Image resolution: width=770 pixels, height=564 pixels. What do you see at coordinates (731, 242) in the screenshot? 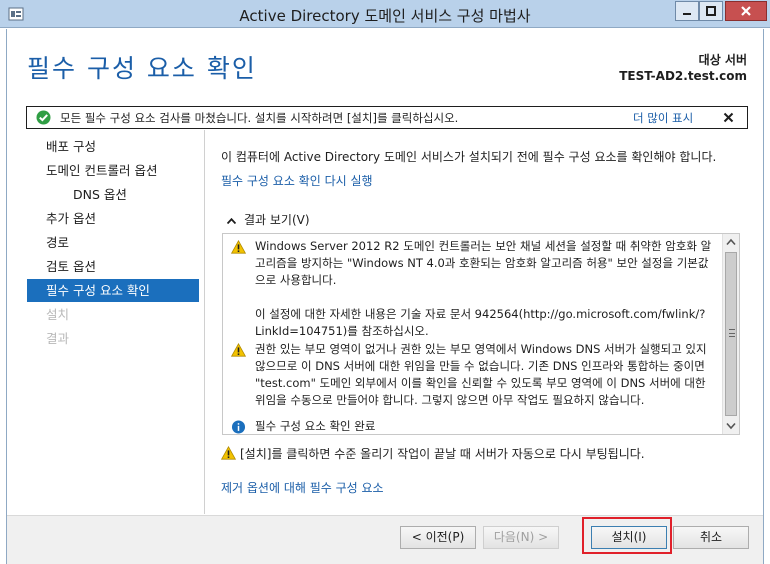
I see `scroll-up-icon` at bounding box center [731, 242].